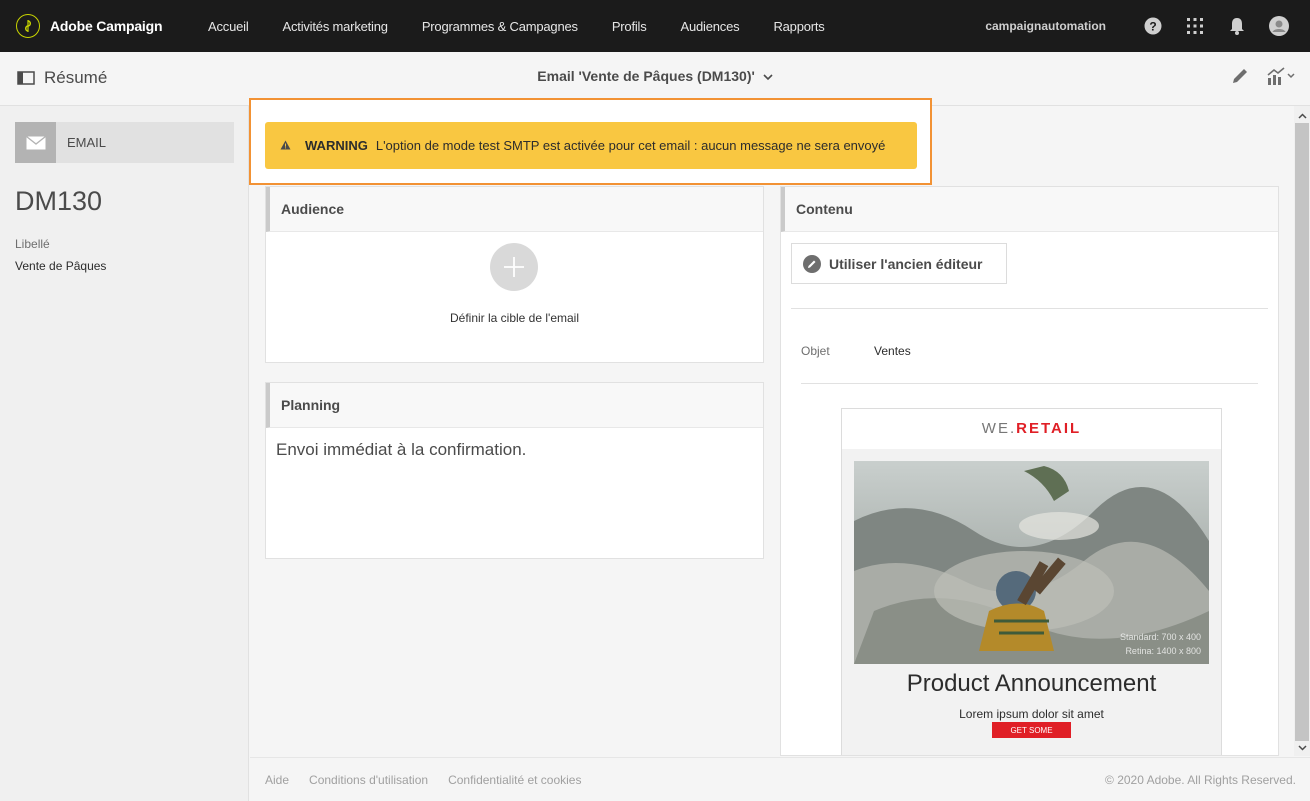 The height and width of the screenshot is (801, 1310). I want to click on footer-link-aide: Aide, so click(277, 780).